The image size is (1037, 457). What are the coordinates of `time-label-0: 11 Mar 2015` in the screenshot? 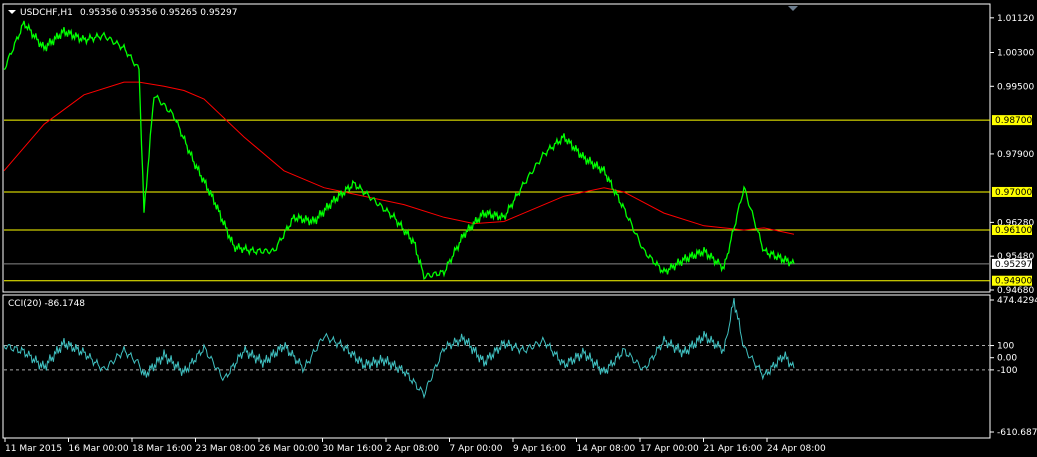 It's located at (33, 449).